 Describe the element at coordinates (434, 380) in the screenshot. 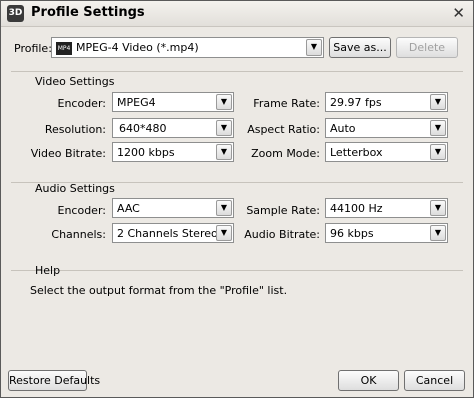

I see `cancel-button: Cancel` at that location.